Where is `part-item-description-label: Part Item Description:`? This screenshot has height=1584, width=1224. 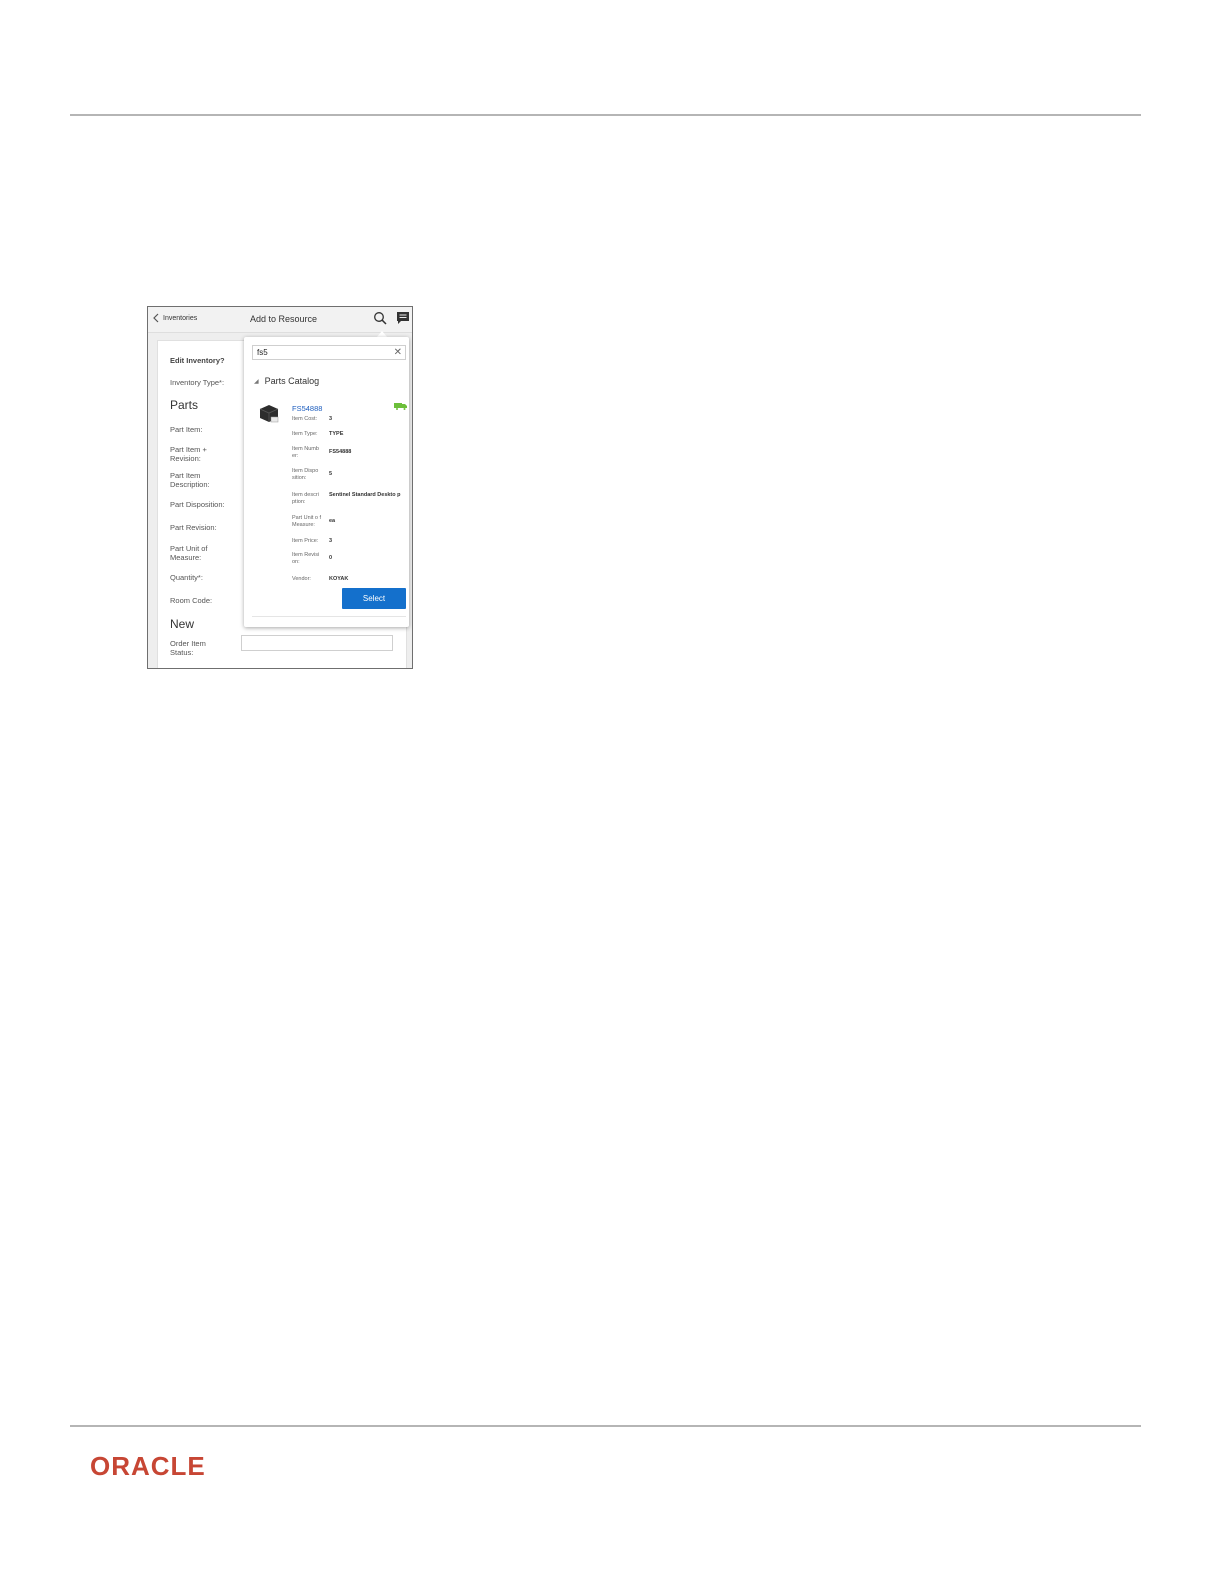 part-item-description-label: Part Item Description: is located at coordinates (190, 480).